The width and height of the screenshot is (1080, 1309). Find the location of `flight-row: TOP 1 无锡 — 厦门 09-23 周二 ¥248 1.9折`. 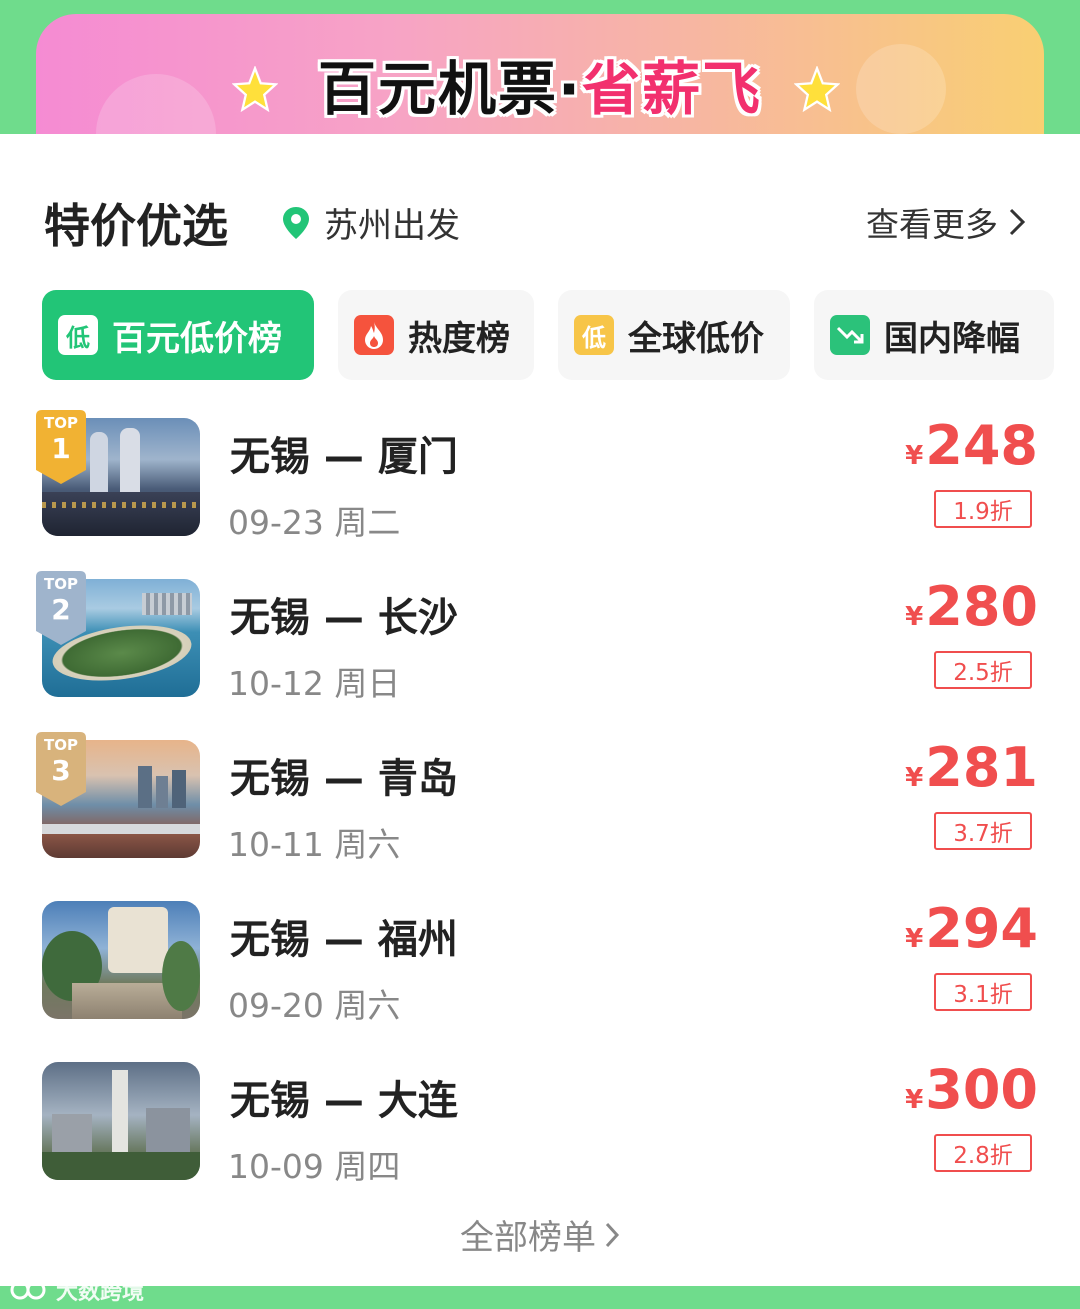

flight-row: TOP 1 无锡 — 厦门 09-23 周二 ¥248 1.9折 is located at coordinates (537, 476).